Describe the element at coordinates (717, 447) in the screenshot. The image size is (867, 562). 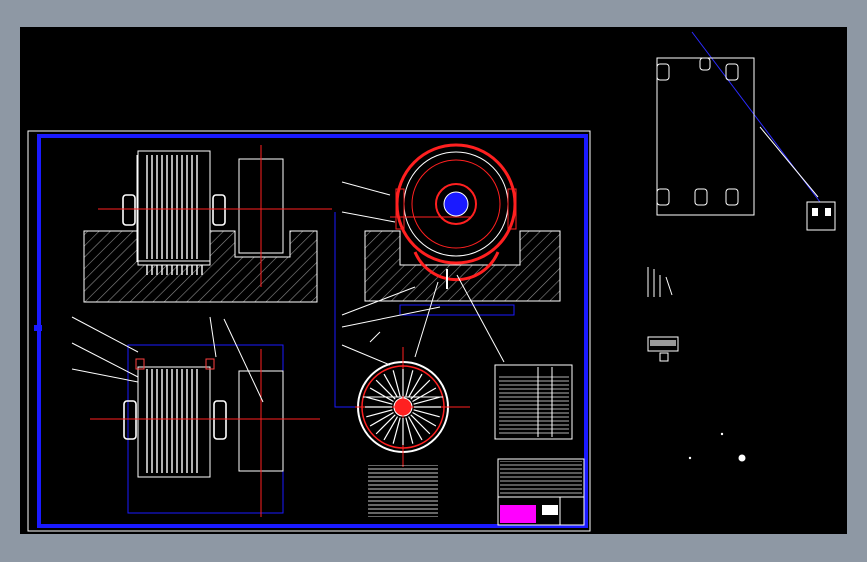
I see `ucs-icon` at that location.